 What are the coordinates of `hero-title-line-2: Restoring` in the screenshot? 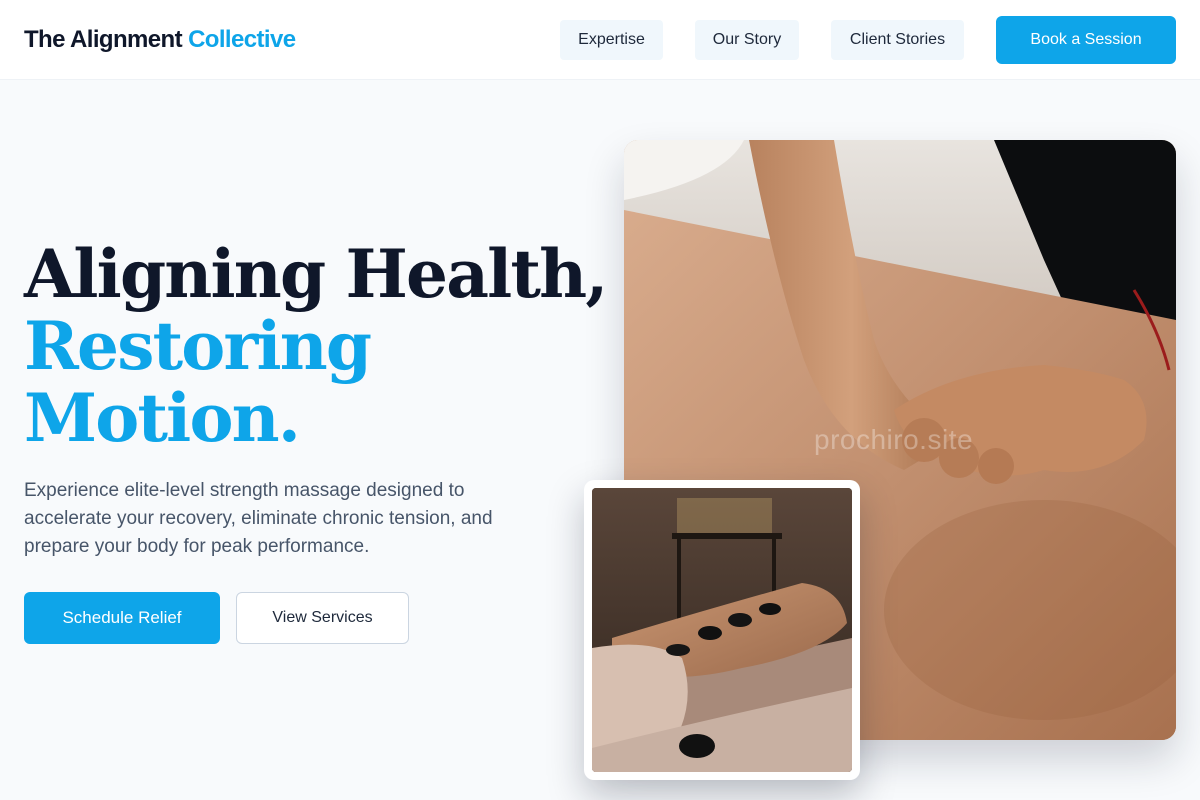 It's located at (198, 346).